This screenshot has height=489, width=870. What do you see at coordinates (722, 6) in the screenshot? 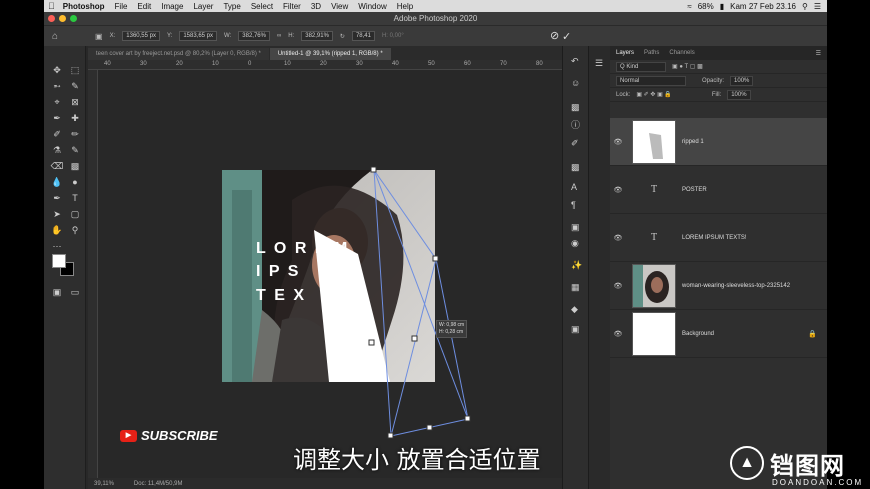
I see `battery-icon: ▮` at bounding box center [722, 6].